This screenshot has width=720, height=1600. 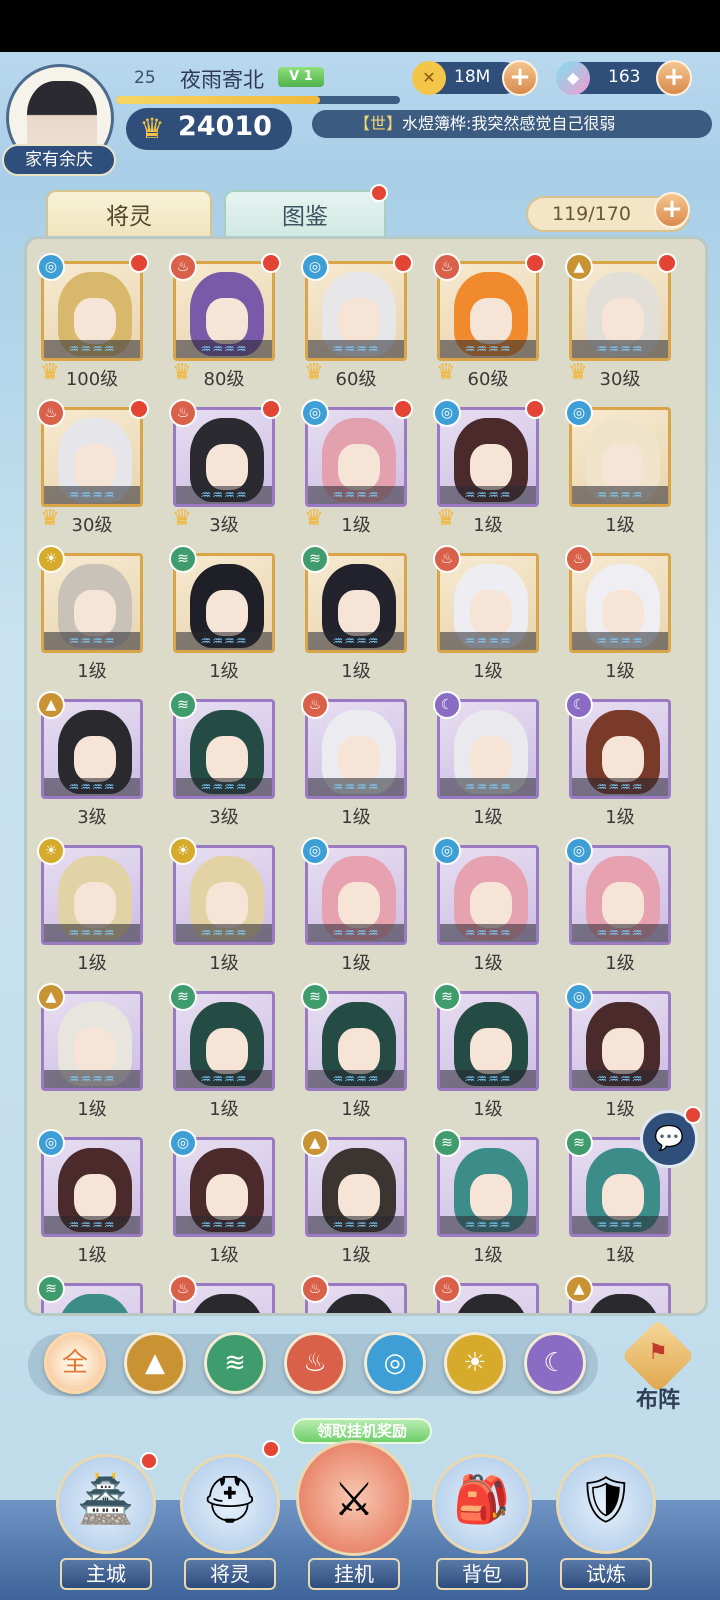 I want to click on player-title: 家有余庆, so click(x=59, y=160).